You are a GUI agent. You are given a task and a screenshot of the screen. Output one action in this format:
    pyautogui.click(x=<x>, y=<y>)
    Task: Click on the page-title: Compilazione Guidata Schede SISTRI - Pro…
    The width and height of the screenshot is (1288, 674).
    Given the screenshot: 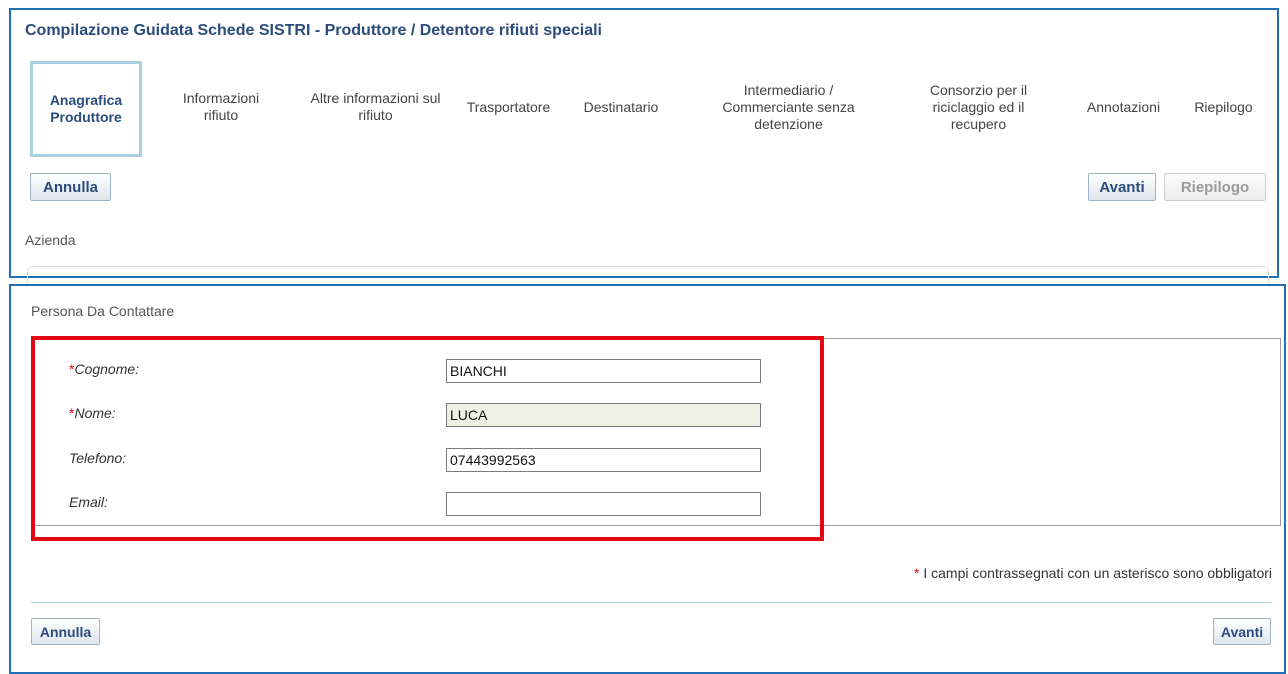 What is the action you would take?
    pyautogui.click(x=313, y=30)
    